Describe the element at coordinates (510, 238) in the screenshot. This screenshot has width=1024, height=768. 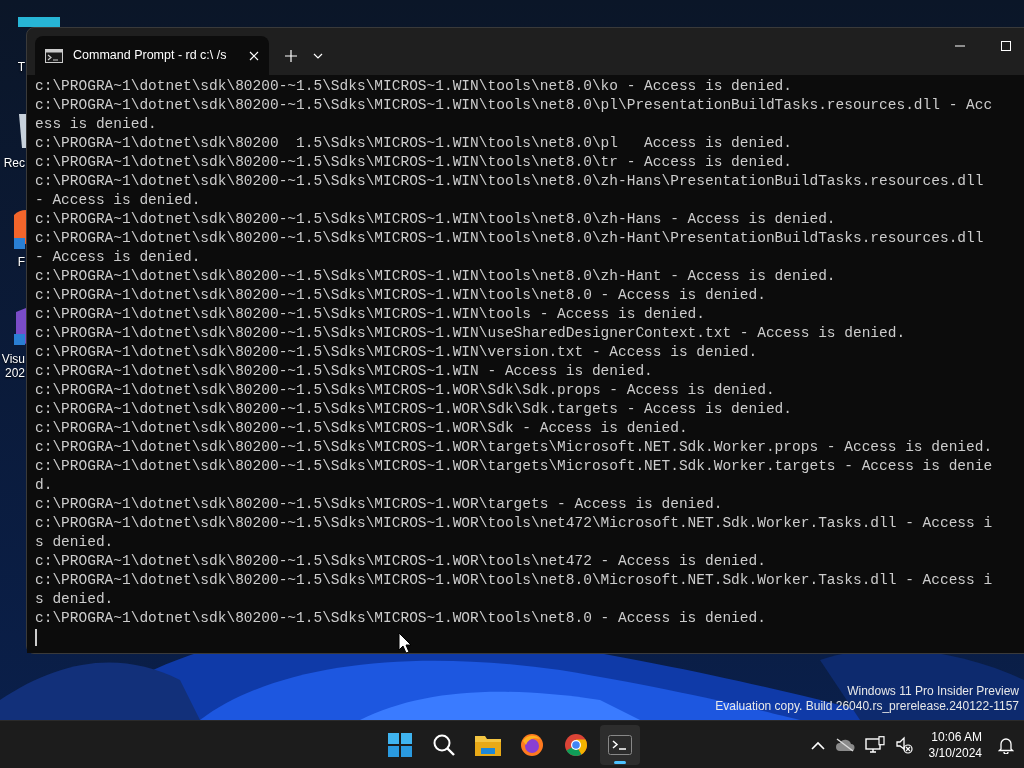
I see `terminal-line: c:\PROGRA~1\dotnet\sdk\80200-~1.5\Sdks\MICROS~1.WIN\tools\net8.0\zh-Hant\PresentationBuildTasks.resources.dll` at that location.